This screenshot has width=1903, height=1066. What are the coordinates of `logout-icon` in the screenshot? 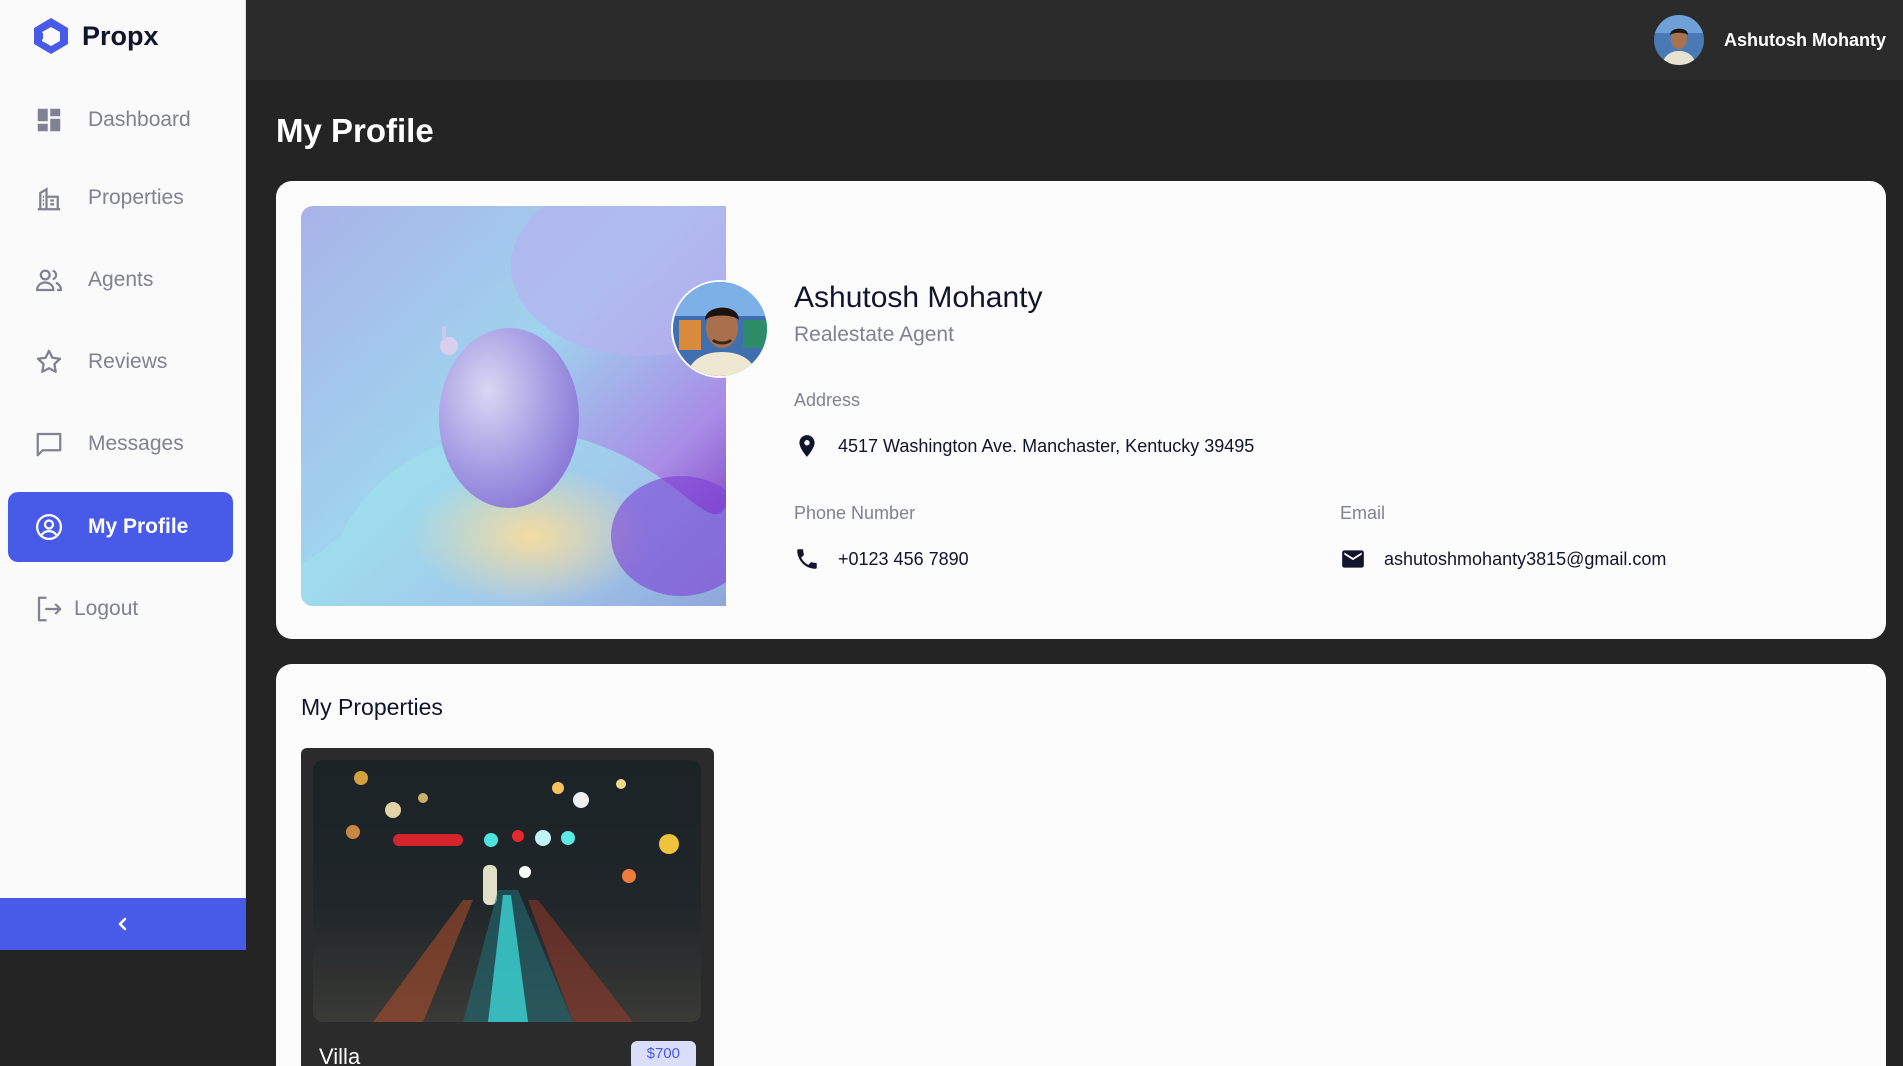 It's located at (49, 609).